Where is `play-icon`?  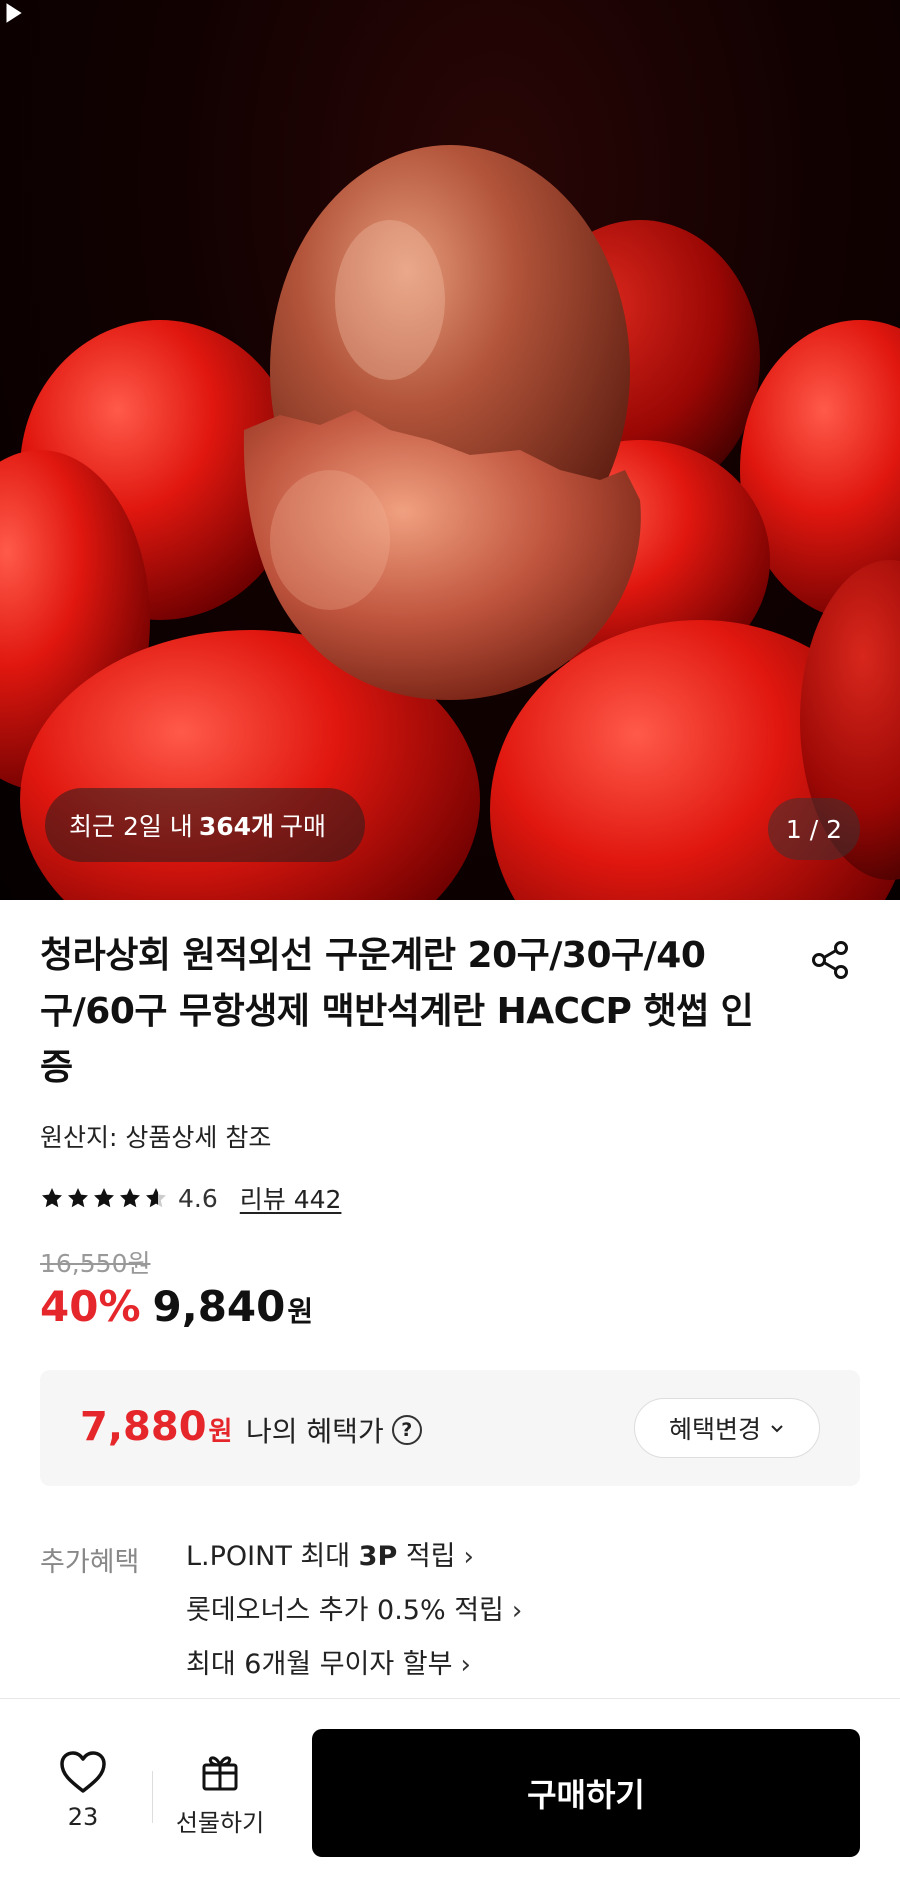
play-icon is located at coordinates (13, 13).